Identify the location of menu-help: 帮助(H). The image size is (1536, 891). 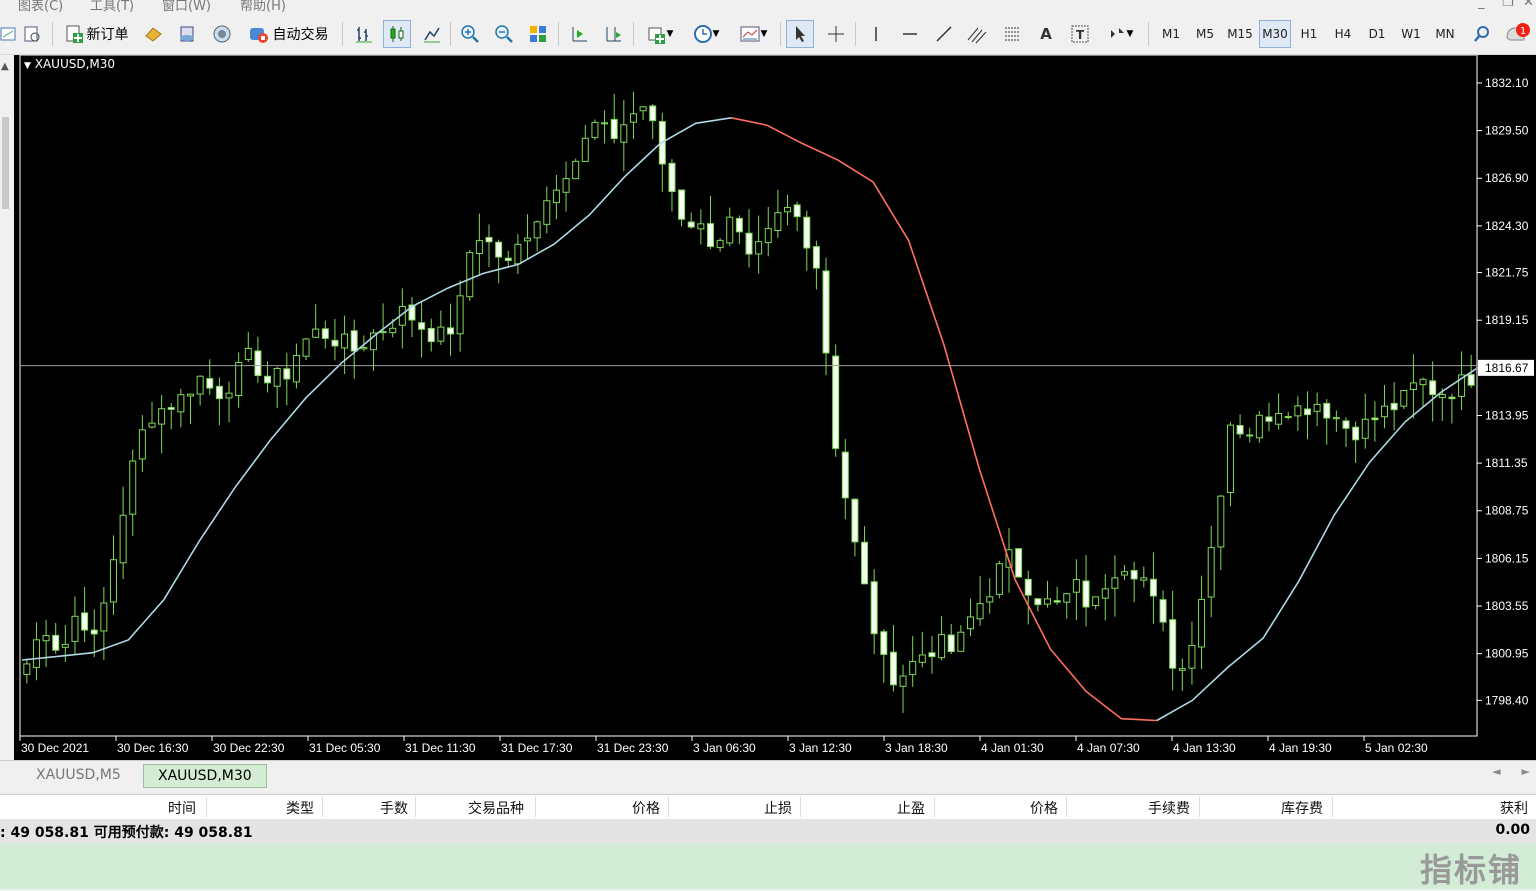
(263, 6).